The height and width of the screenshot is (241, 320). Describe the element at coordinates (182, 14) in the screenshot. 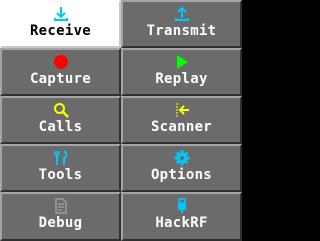

I see `transmit-icon` at that location.